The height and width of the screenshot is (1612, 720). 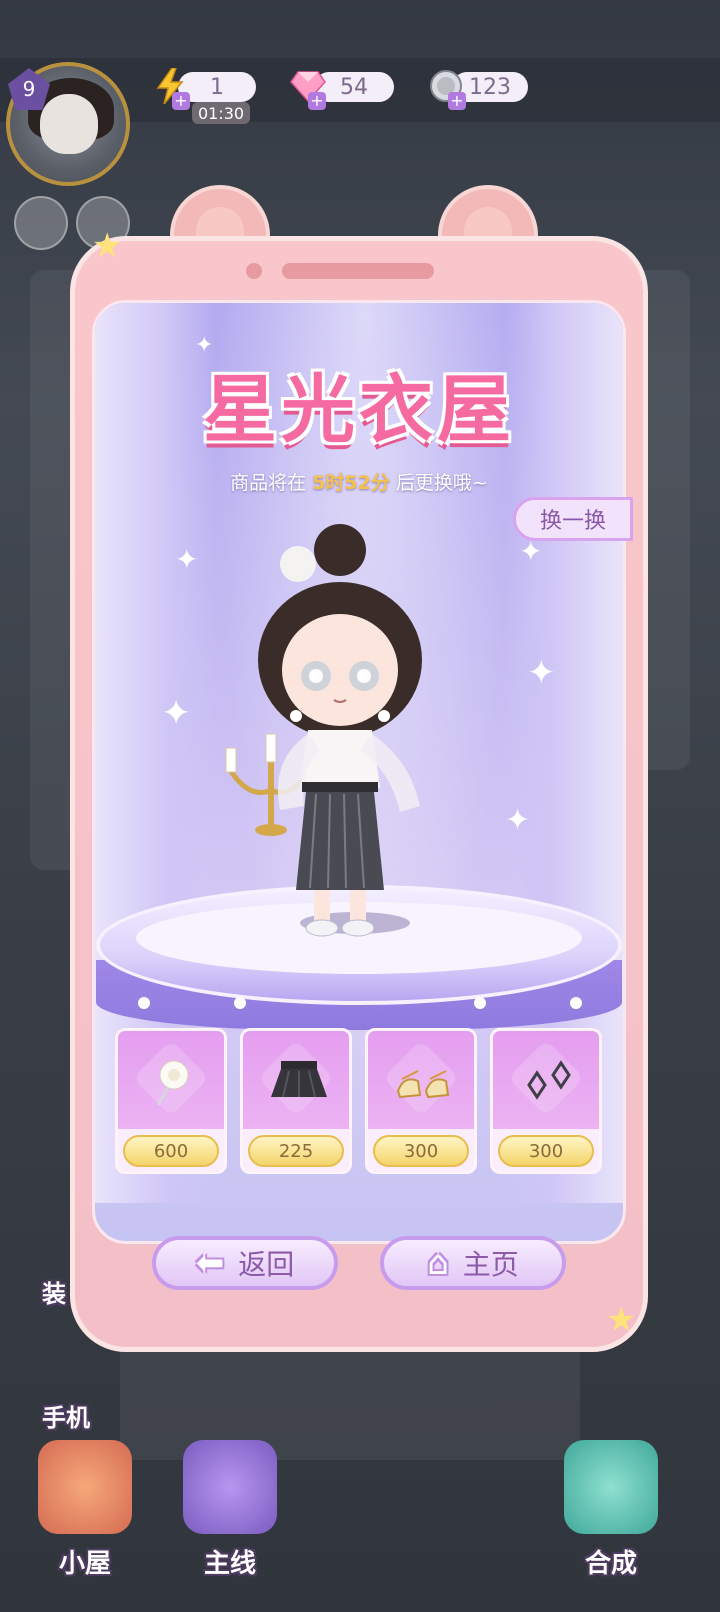 What do you see at coordinates (317, 101) in the screenshot?
I see `diamond-add-button: +` at bounding box center [317, 101].